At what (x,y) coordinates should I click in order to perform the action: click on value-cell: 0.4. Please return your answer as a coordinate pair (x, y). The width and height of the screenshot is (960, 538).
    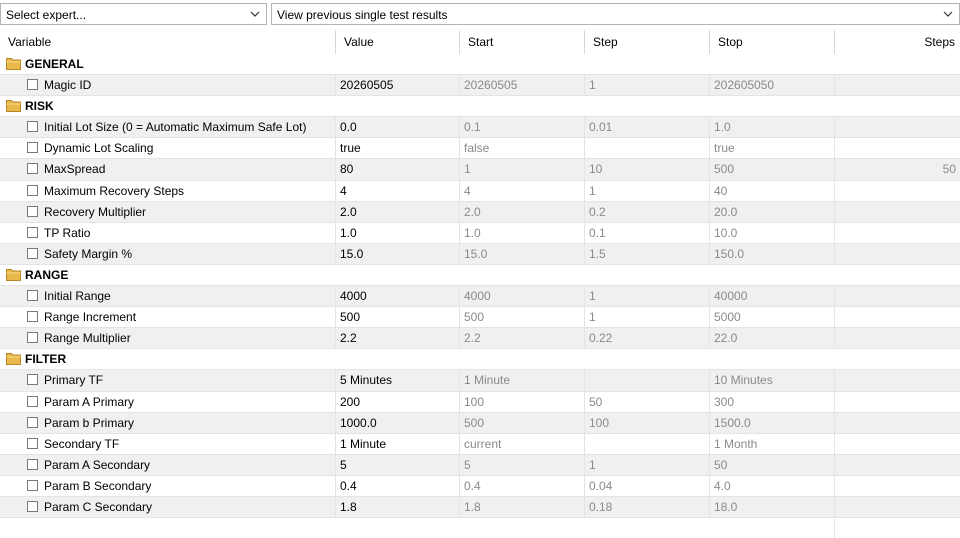
    Looking at the image, I should click on (398, 485).